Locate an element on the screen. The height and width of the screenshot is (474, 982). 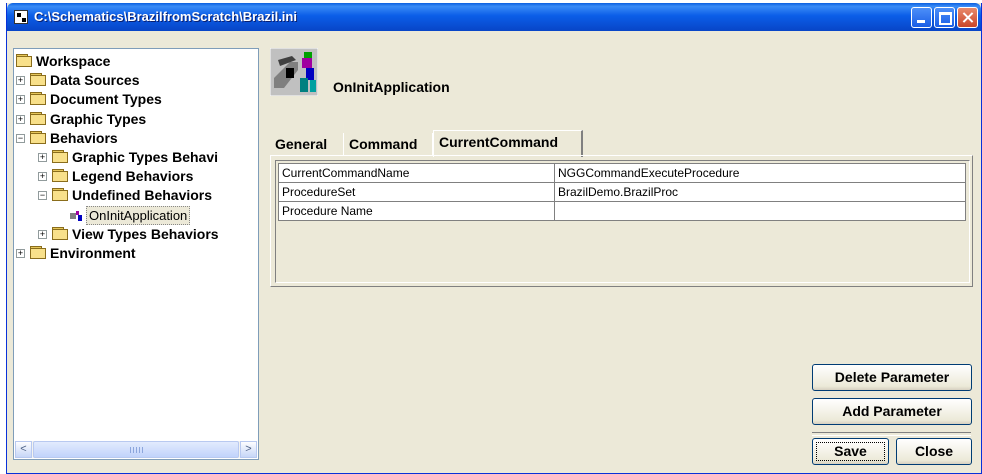
tree-node-label: Data Sources is located at coordinates (95, 80).